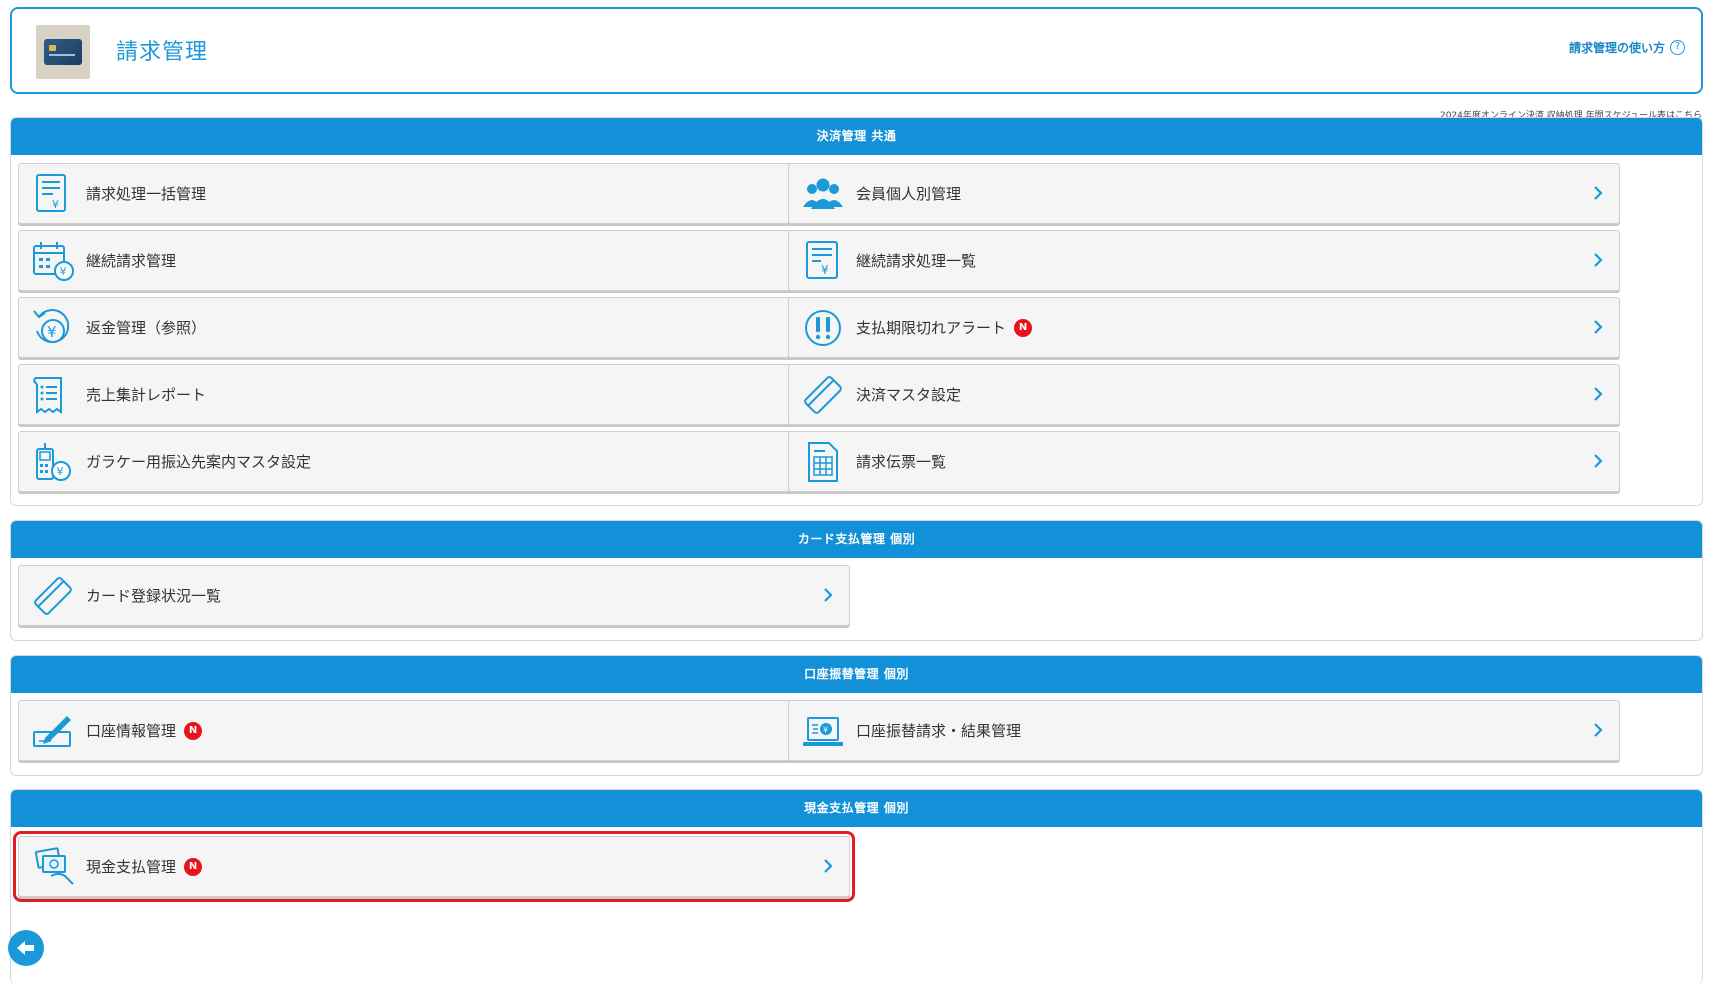 The width and height of the screenshot is (1712, 984). What do you see at coordinates (1204, 730) in the screenshot?
I see `menu-item-transfer-billing-results: ¥ 口座振替請求・結果管理` at bounding box center [1204, 730].